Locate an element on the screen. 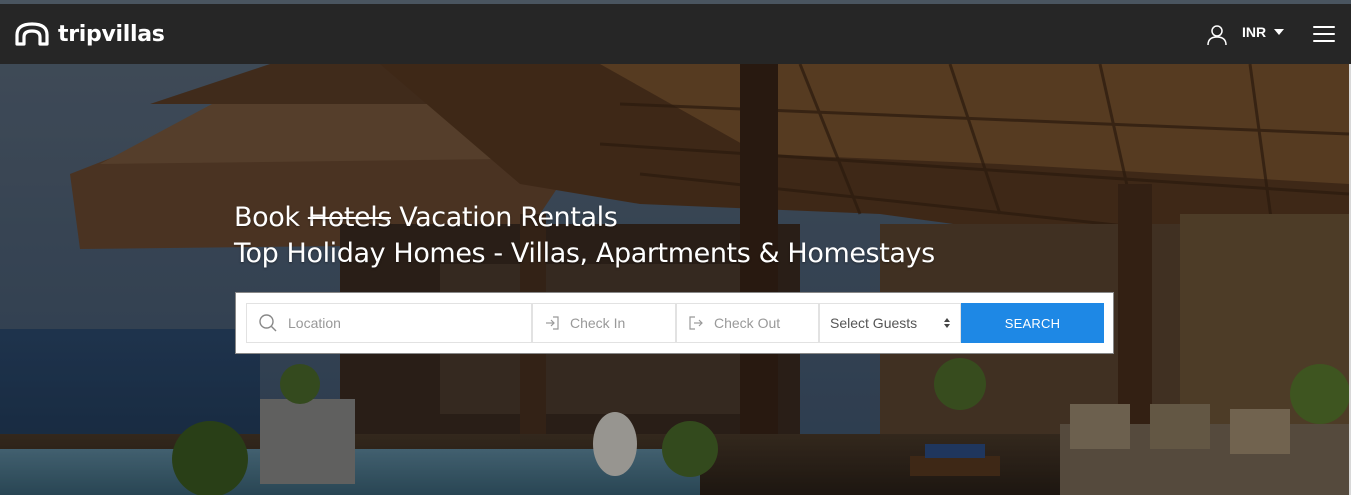 Image resolution: width=1351 pixels, height=495 pixels. search-icon is located at coordinates (268, 323).